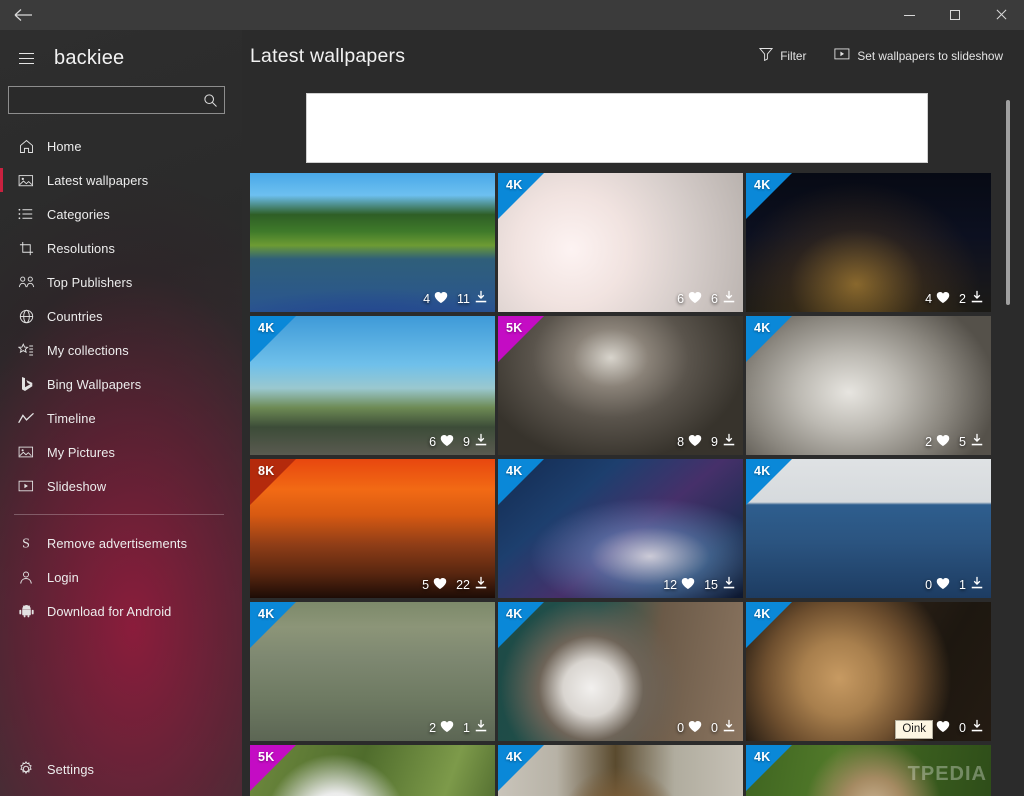  What do you see at coordinates (102, 100) in the screenshot?
I see `search-input` at bounding box center [102, 100].